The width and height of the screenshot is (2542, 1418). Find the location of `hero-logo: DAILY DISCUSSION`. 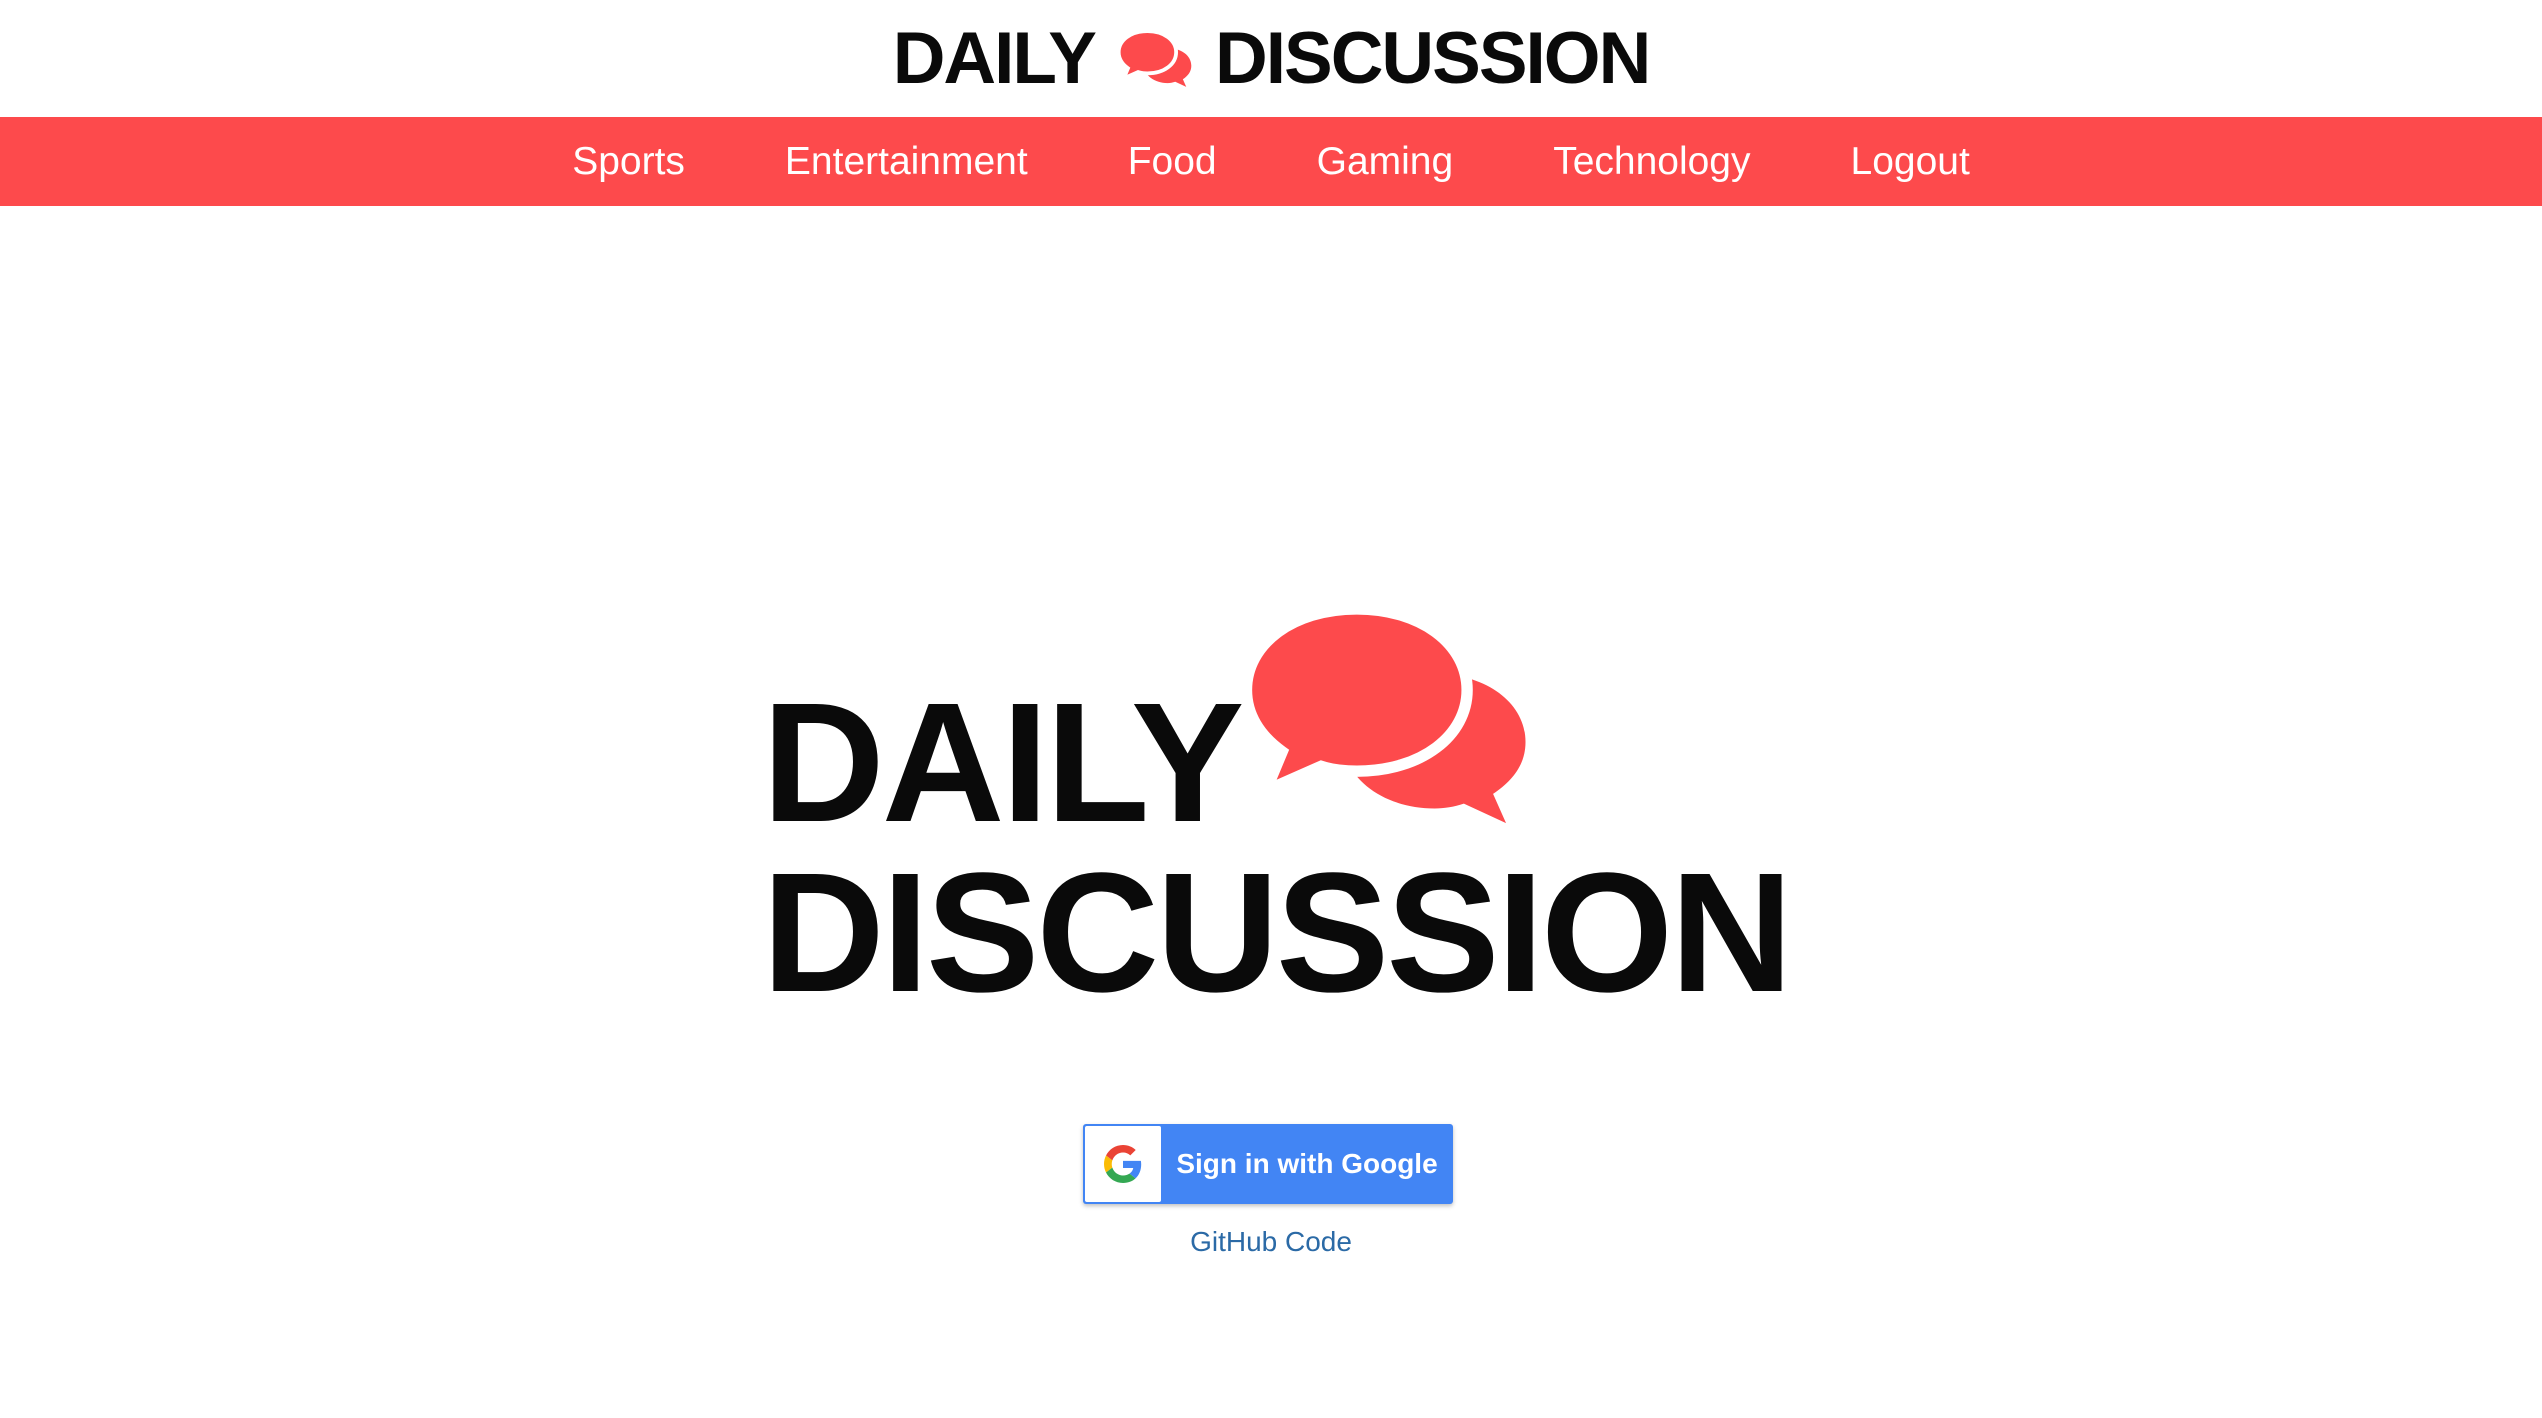

hero-logo: DAILY DISCUSSION is located at coordinates (1277, 809).